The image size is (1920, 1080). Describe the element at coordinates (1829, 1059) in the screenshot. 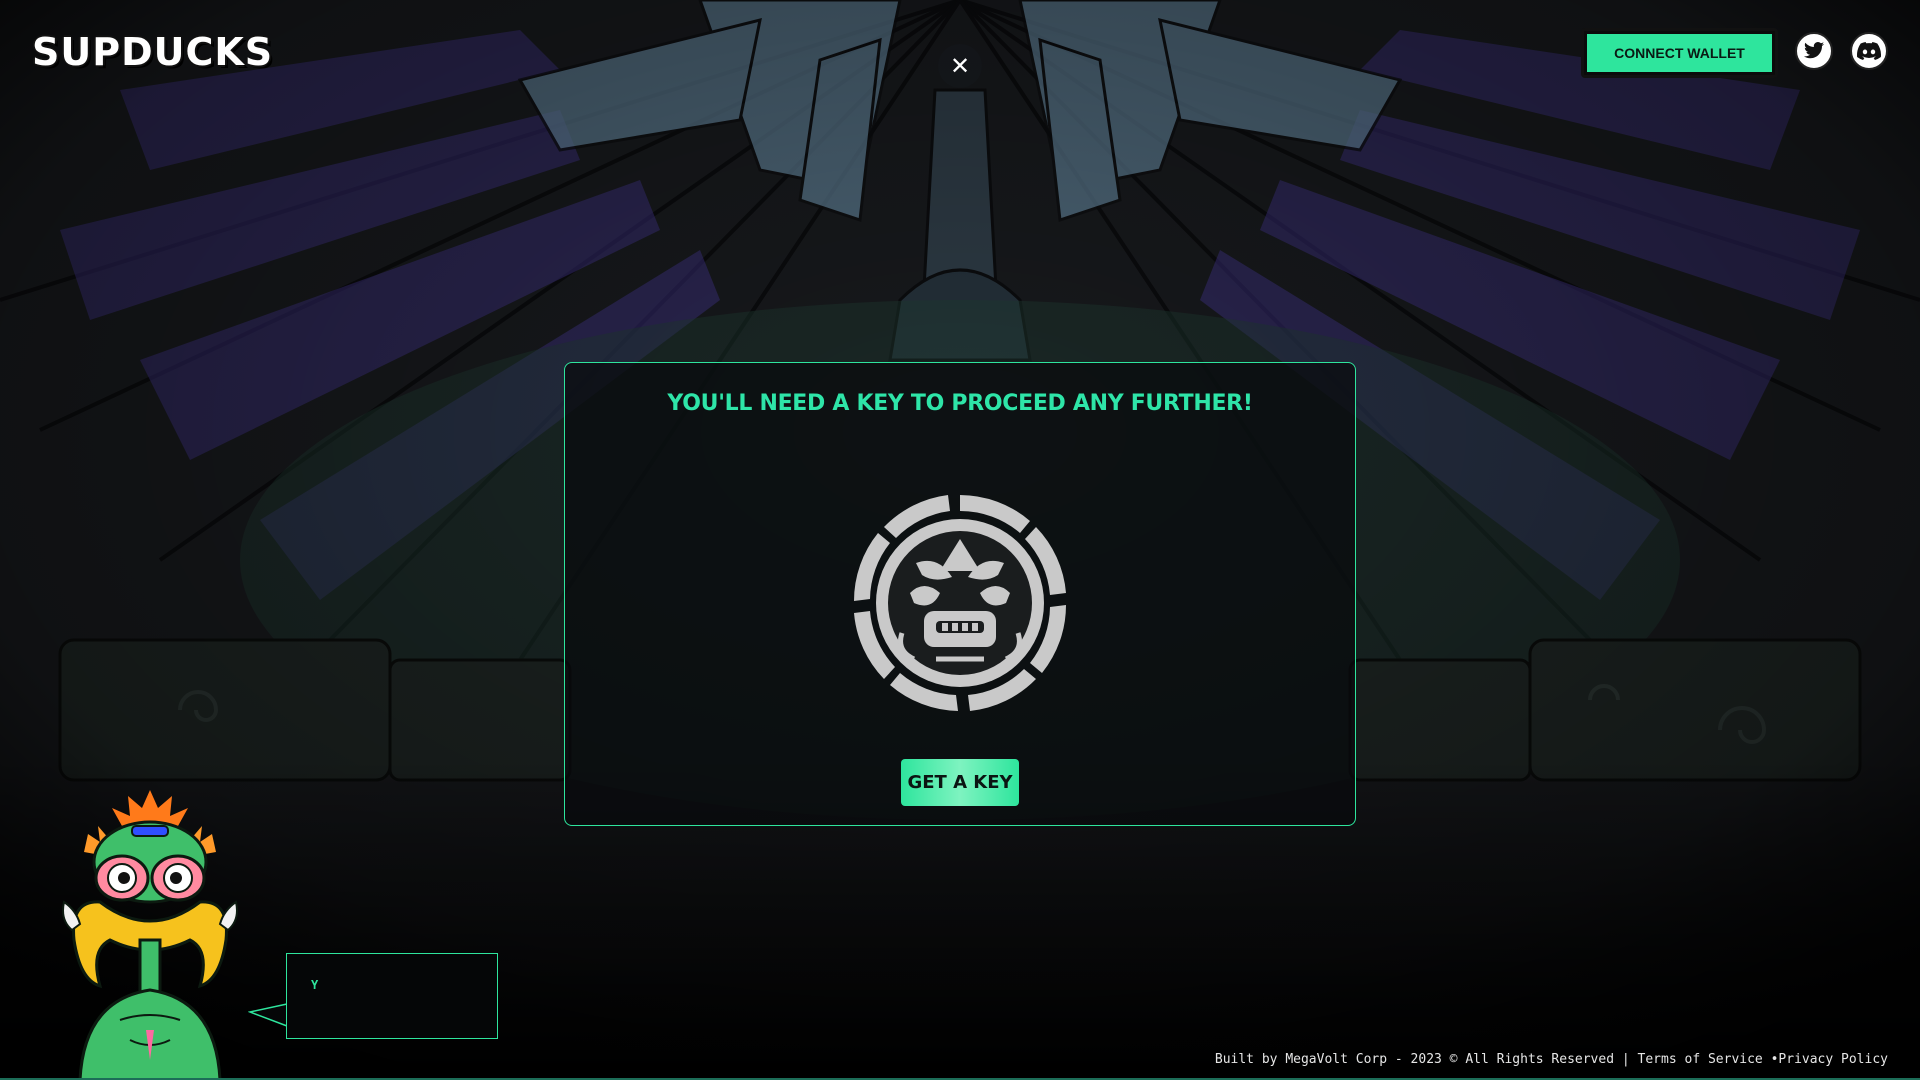

I see `privacy-policy-link: •Privacy Policy` at that location.